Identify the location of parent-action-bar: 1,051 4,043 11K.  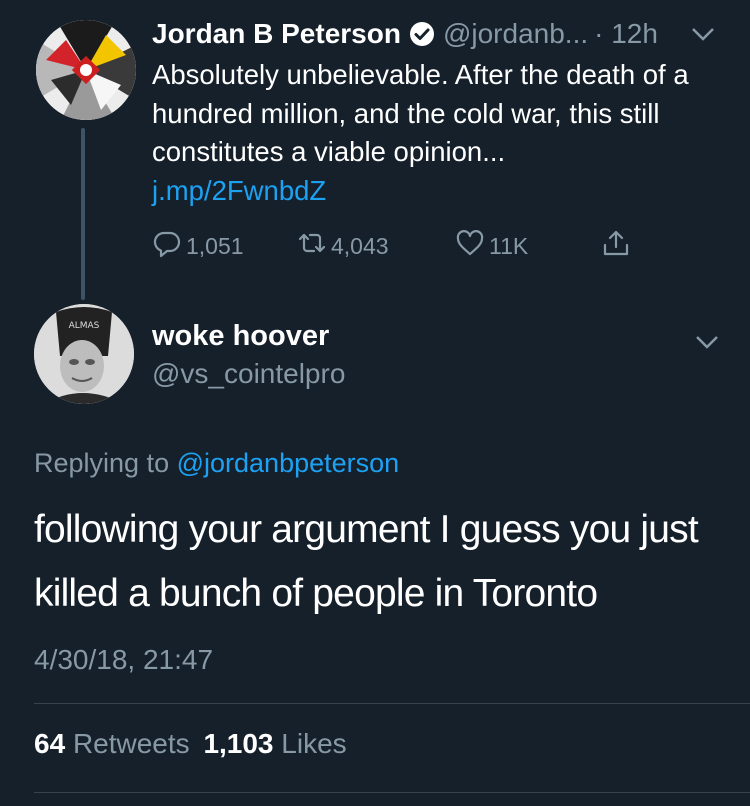
(393, 246).